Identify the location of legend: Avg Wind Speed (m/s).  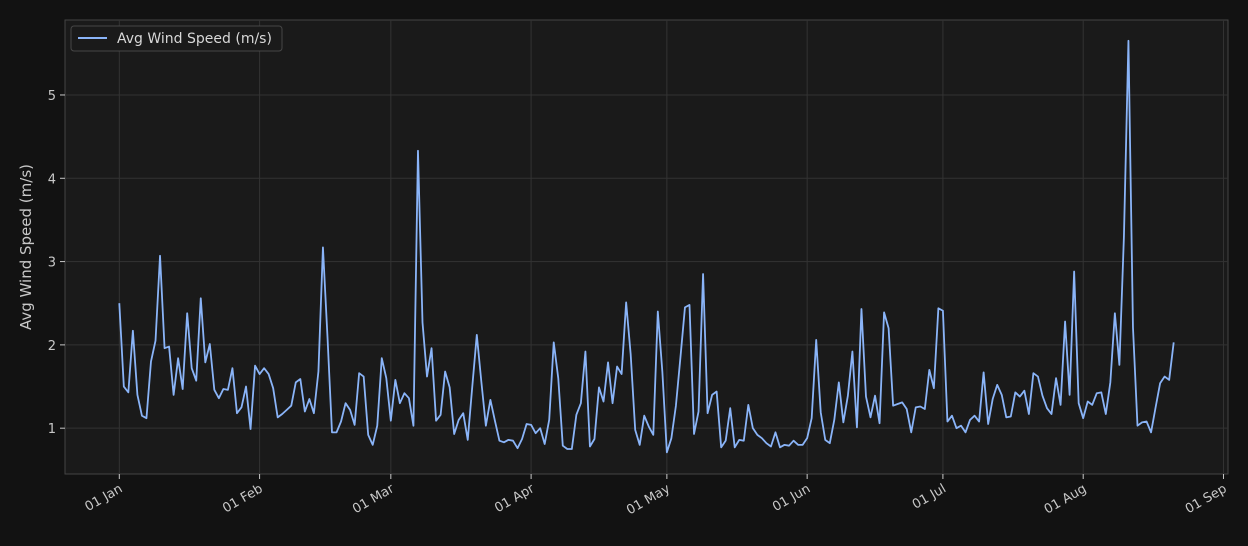
(176, 38).